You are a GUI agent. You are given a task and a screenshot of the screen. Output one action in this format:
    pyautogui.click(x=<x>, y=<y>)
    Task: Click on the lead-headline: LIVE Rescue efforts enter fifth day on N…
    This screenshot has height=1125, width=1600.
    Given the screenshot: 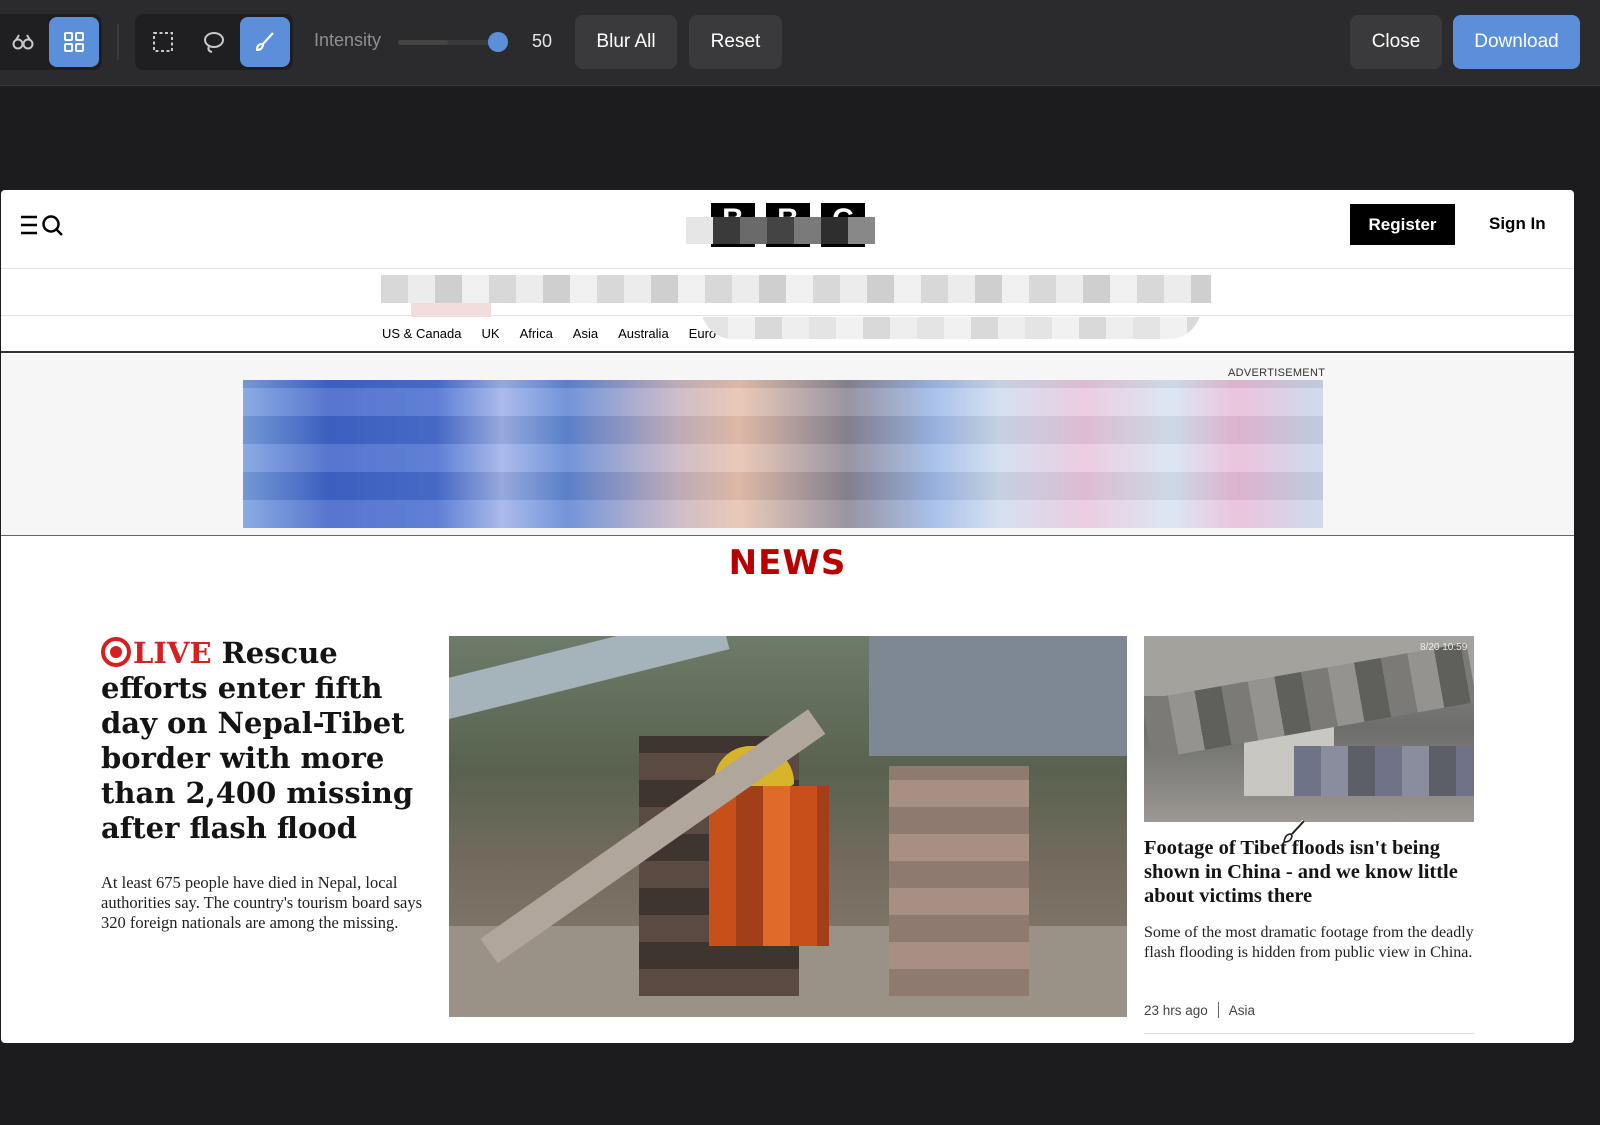 What is the action you would take?
    pyautogui.click(x=266, y=741)
    